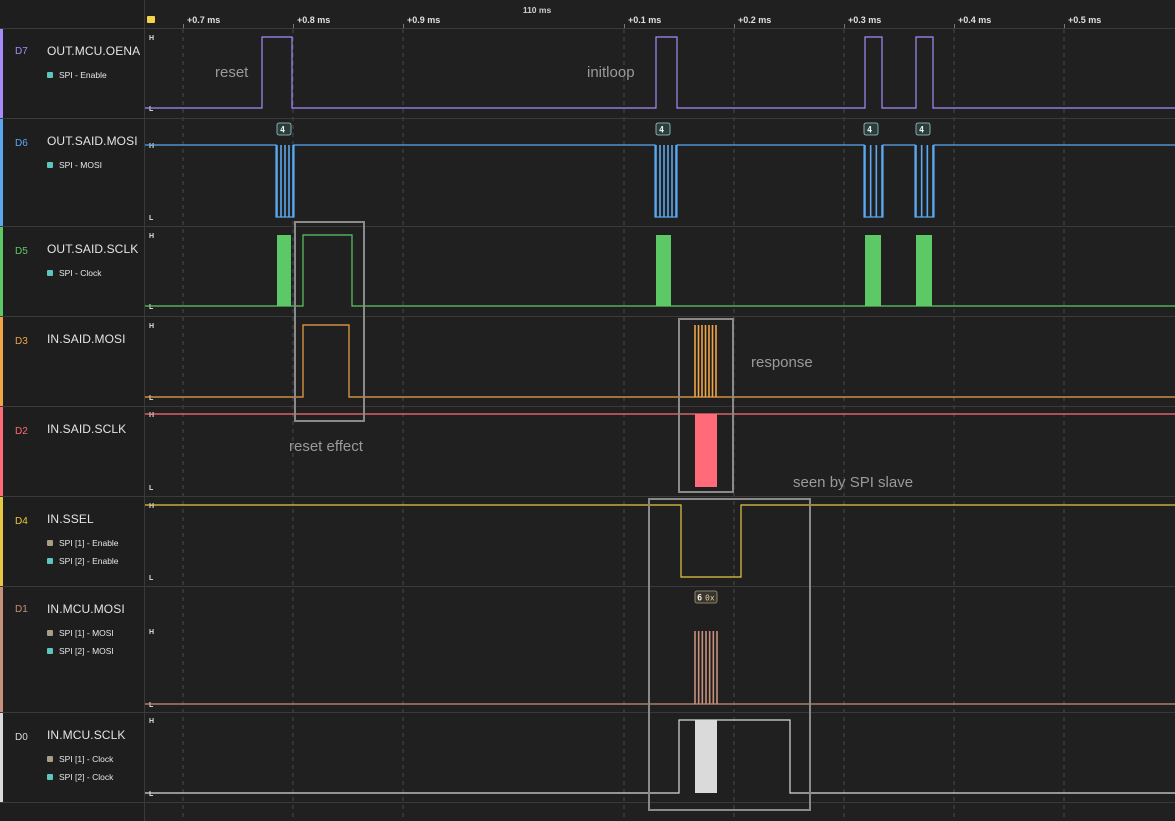 The image size is (1175, 821). What do you see at coordinates (645, 20) in the screenshot?
I see `ruler-tick-label: +0.1 ms` at bounding box center [645, 20].